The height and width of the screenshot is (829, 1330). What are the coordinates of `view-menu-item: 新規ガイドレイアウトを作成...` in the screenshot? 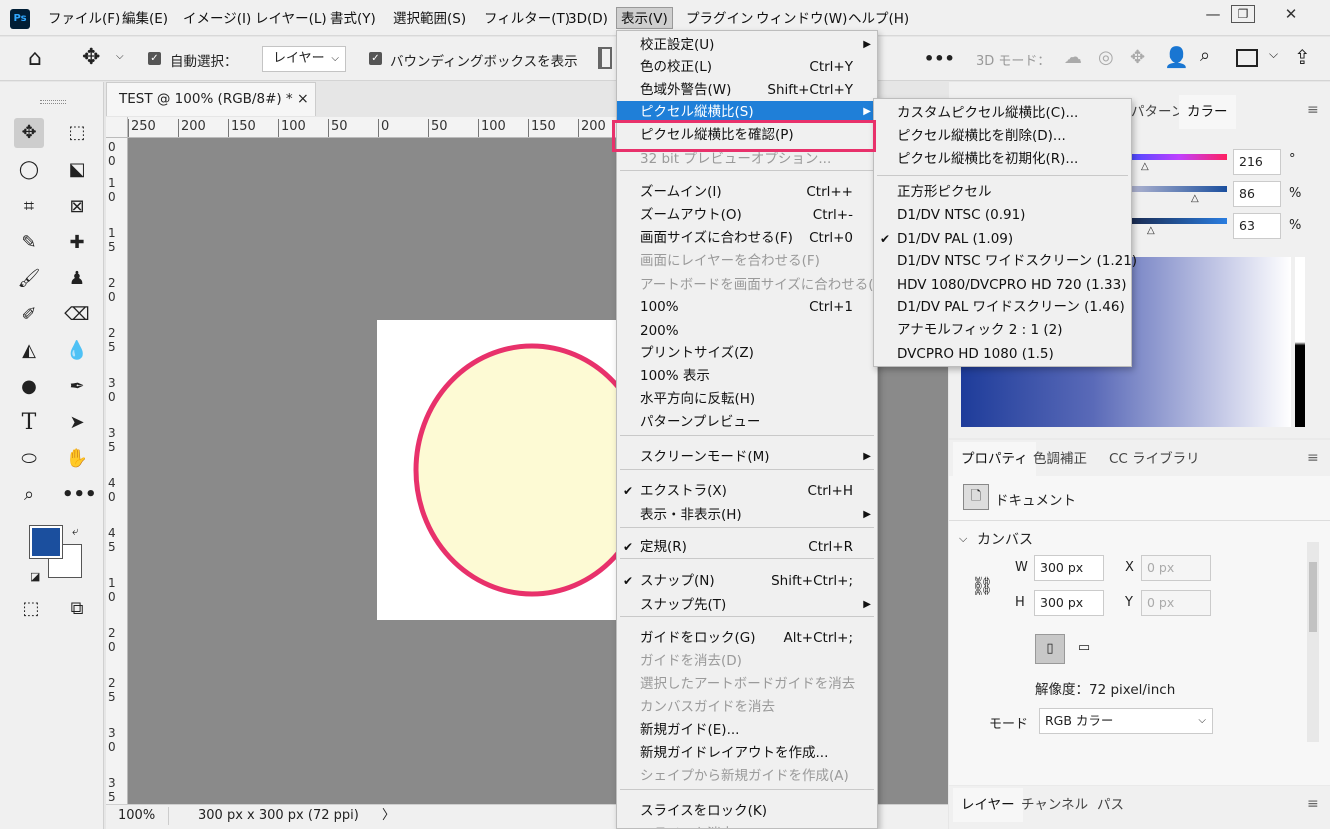 It's located at (747, 753).